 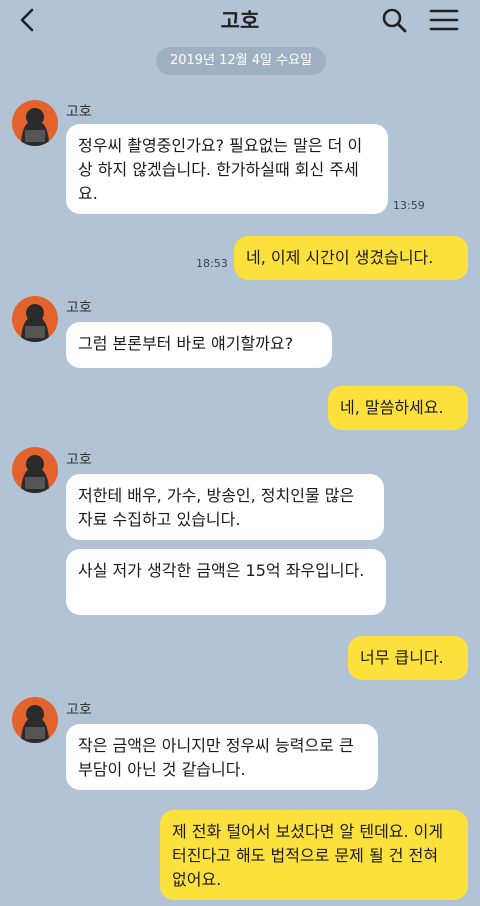 I want to click on search-button, so click(x=394, y=20).